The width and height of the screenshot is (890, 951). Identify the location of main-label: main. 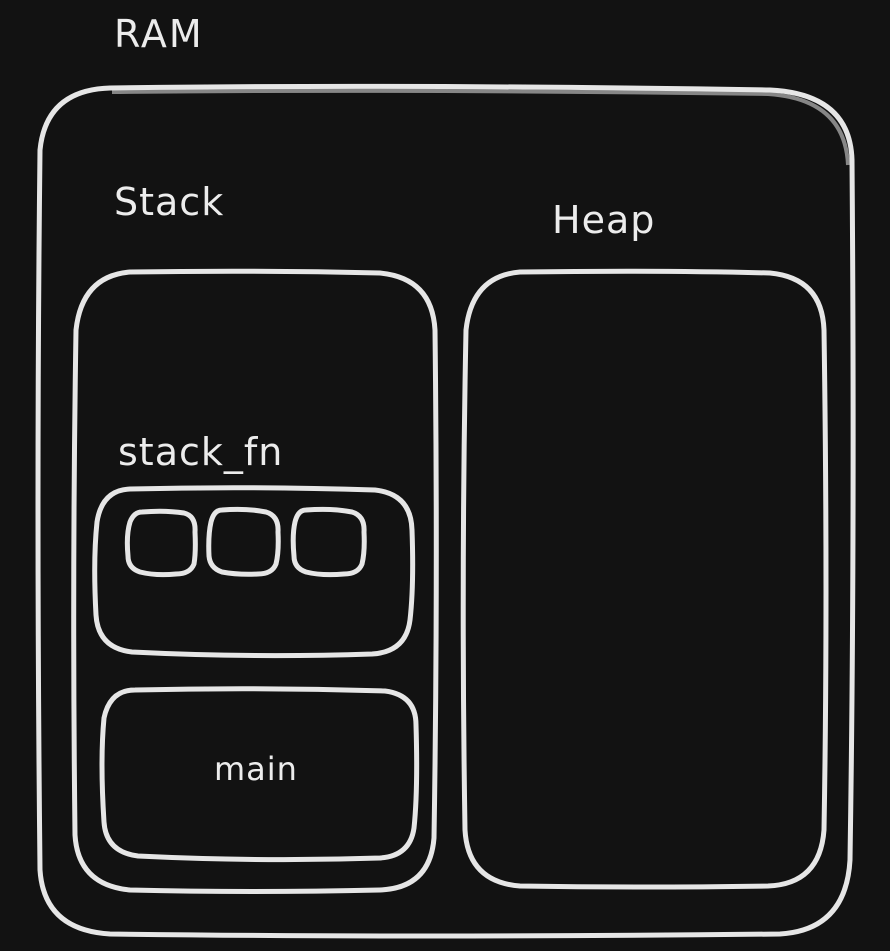
(256, 769).